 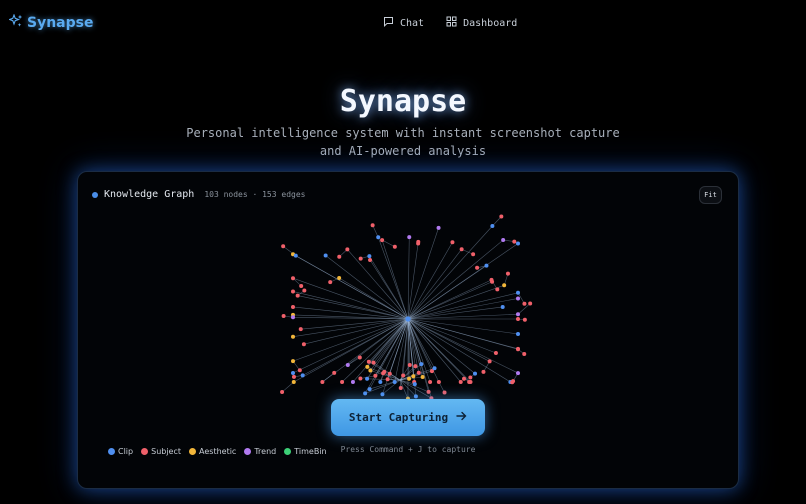 I want to click on nav-item-dashboard: Dashboard, so click(x=481, y=23).